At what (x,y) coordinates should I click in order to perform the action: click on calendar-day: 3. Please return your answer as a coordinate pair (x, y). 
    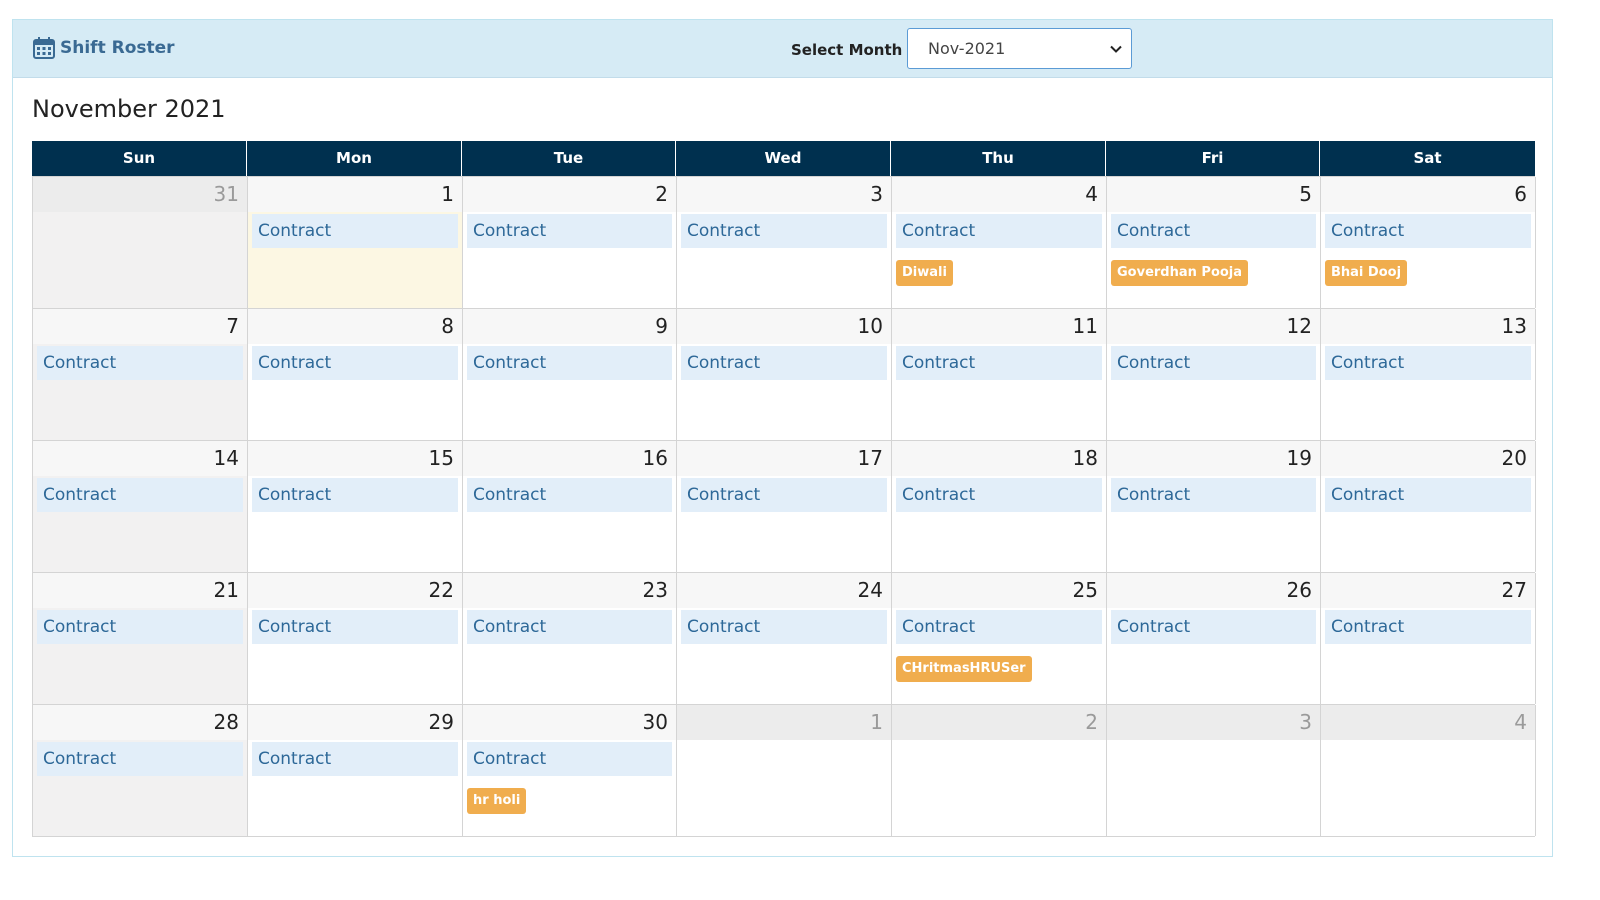
    Looking at the image, I should click on (1214, 770).